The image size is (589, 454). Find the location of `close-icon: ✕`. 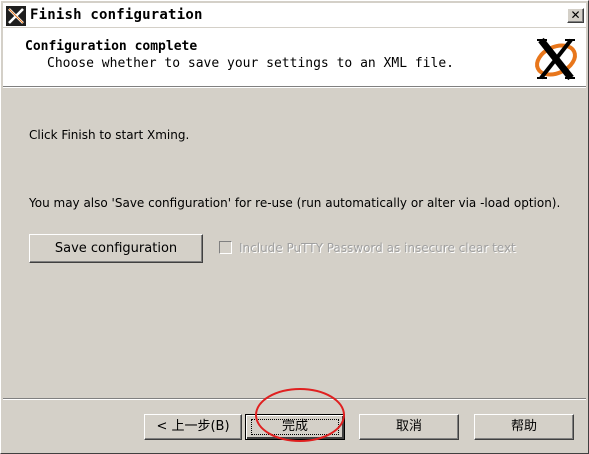

close-icon: ✕ is located at coordinates (575, 15).